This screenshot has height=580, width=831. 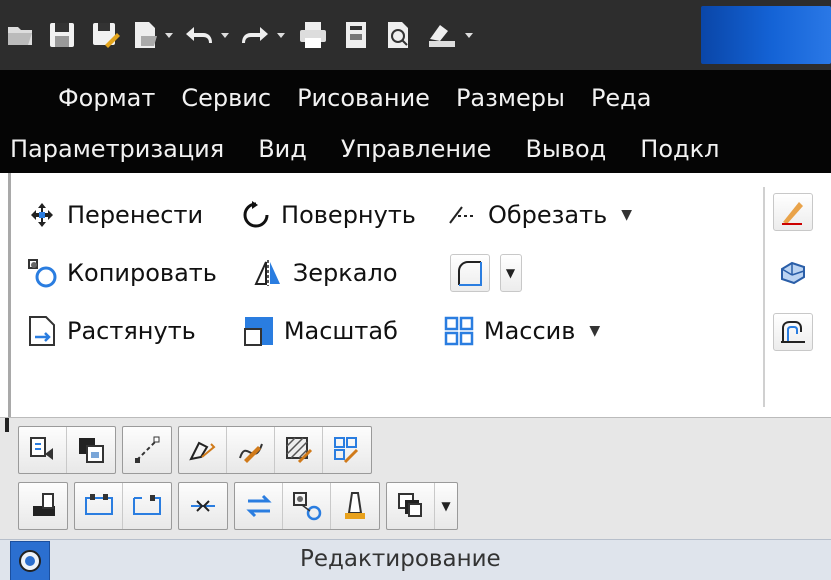 What do you see at coordinates (463, 215) in the screenshot?
I see `trim-icon` at bounding box center [463, 215].